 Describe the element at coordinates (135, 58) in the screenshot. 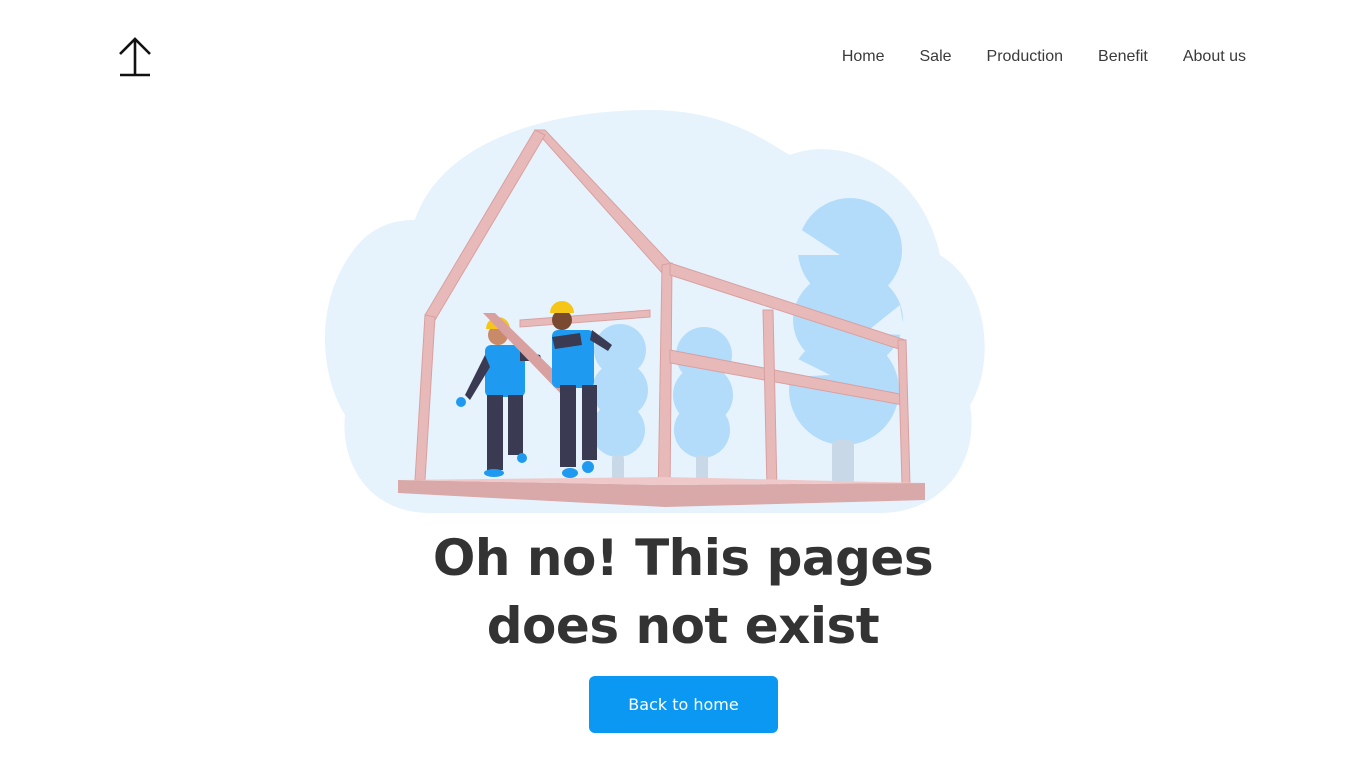

I see `up-arrow-logo-icon` at that location.